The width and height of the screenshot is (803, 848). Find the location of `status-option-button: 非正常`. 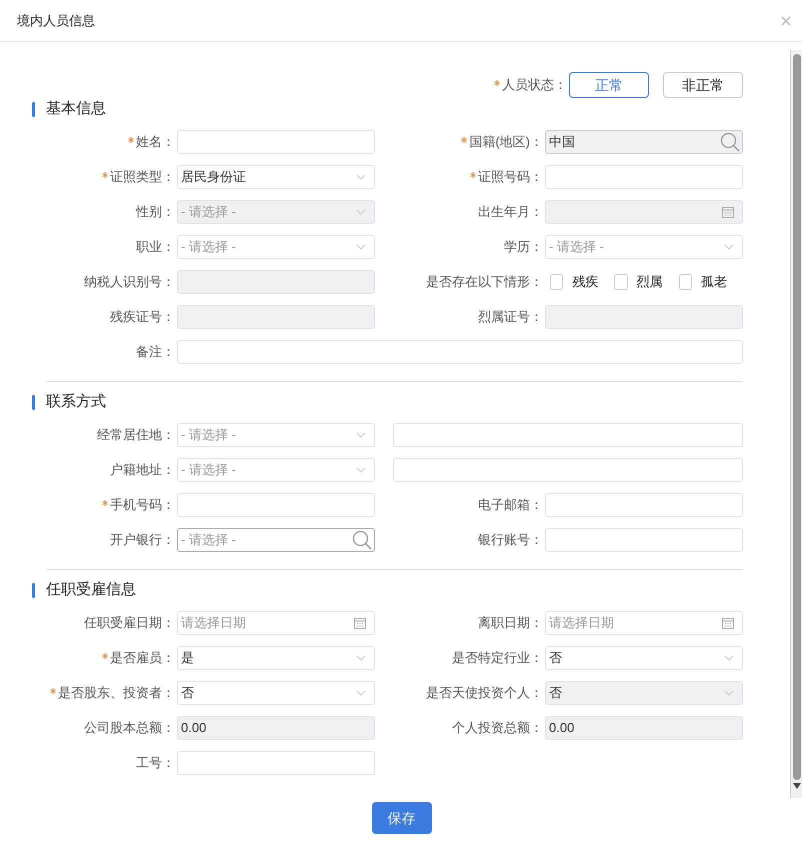

status-option-button: 非正常 is located at coordinates (703, 85).